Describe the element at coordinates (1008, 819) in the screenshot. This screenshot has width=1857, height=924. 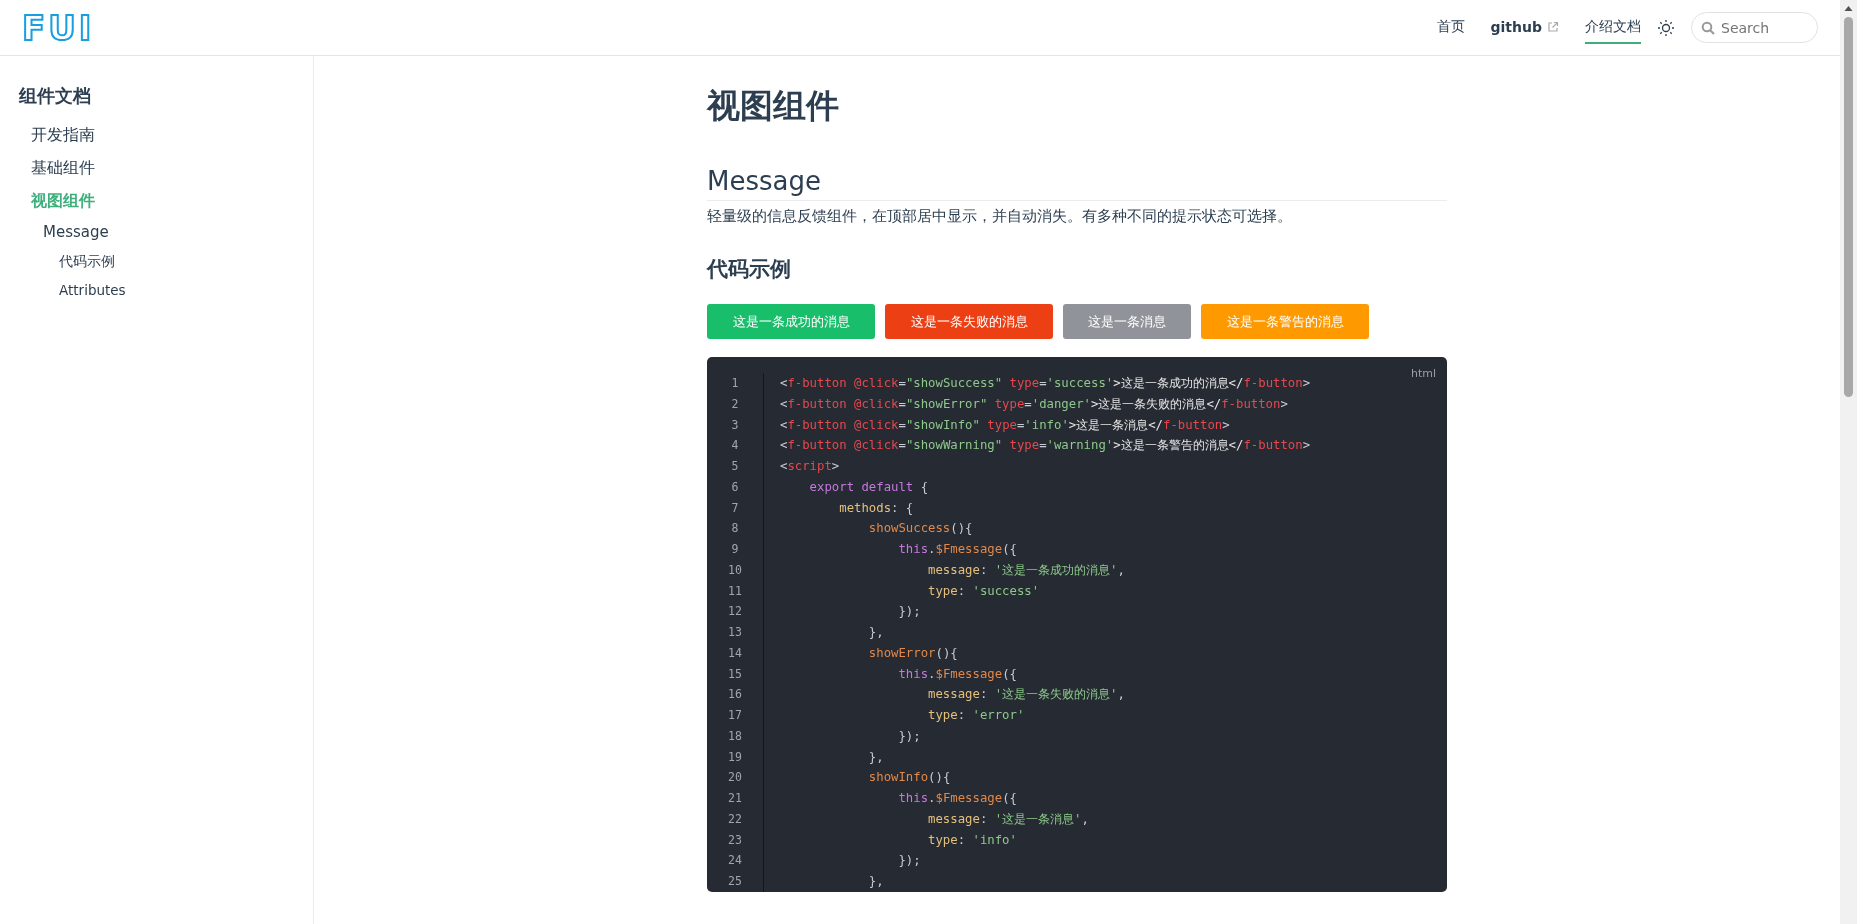
I see `code-line: message: '这是一条消息',` at that location.